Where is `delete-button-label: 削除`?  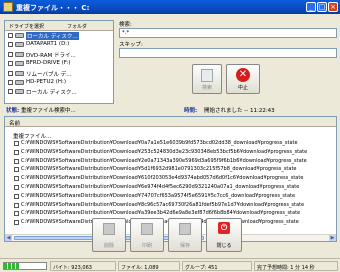
delete-button-label: 削除 is located at coordinates (108, 246).